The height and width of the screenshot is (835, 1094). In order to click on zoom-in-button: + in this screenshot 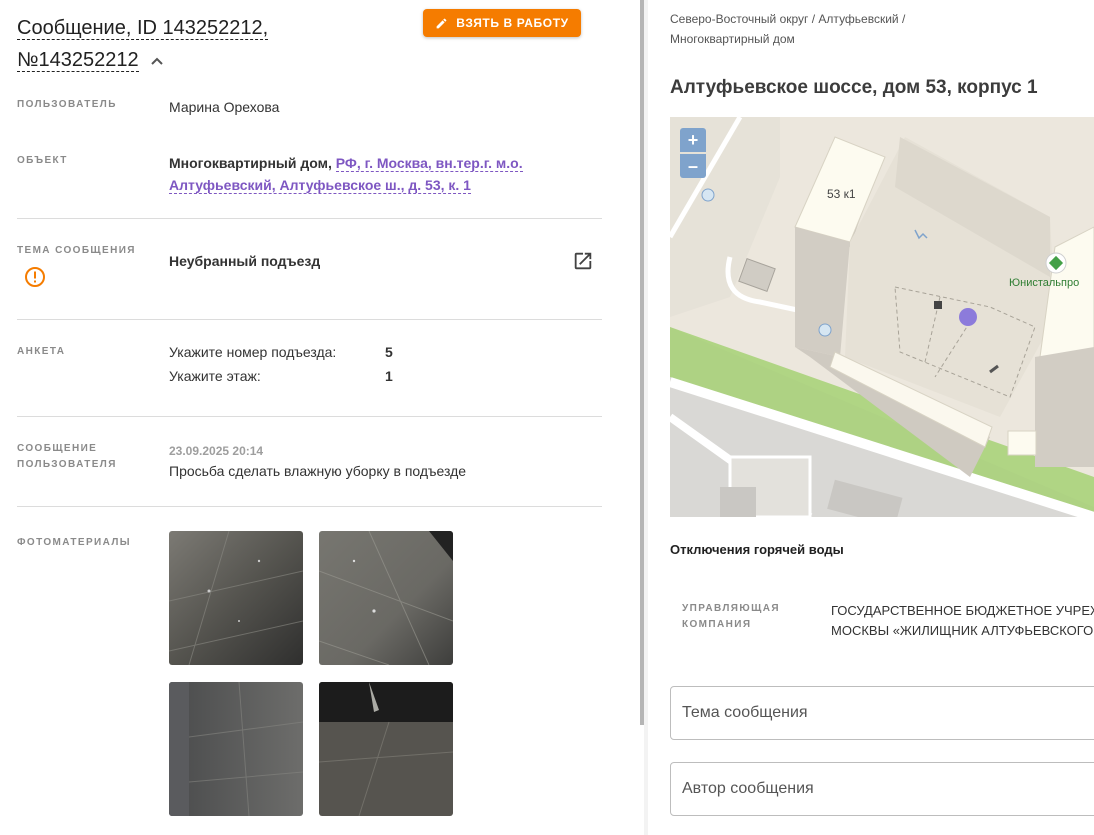, I will do `click(693, 140)`.